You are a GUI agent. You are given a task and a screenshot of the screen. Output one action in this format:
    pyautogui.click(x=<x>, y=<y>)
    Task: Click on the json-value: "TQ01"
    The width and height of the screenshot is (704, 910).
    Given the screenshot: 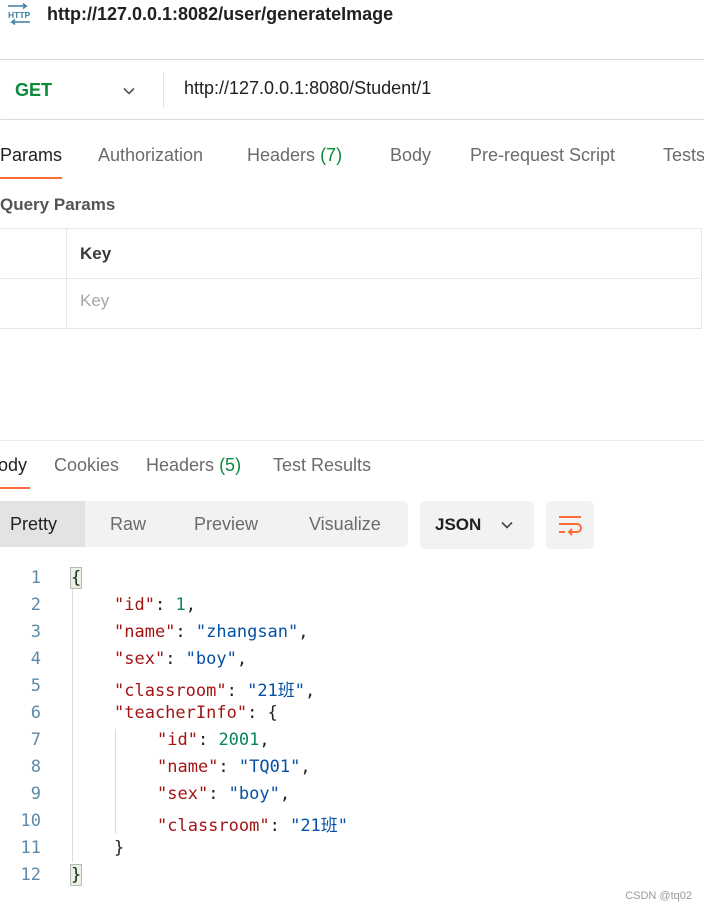 What is the action you would take?
    pyautogui.click(x=269, y=767)
    